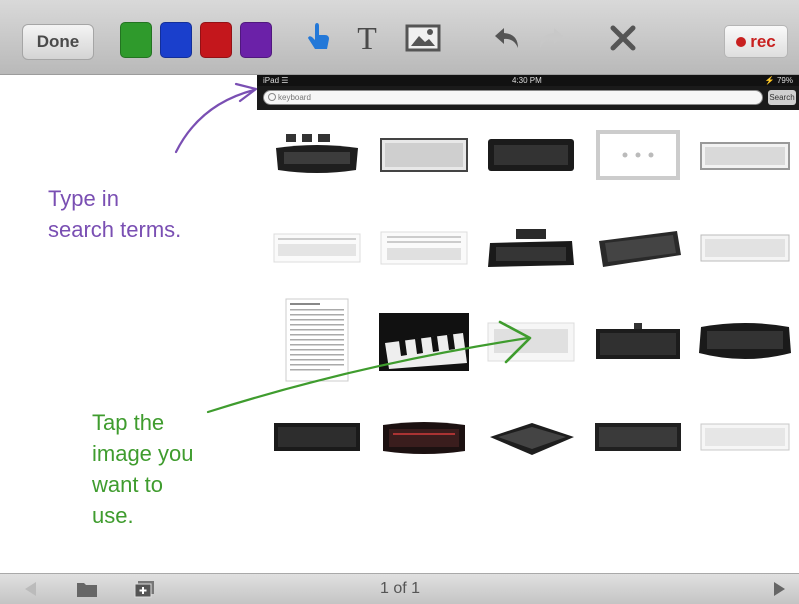  Describe the element at coordinates (368, 375) in the screenshot. I see `green-arrow` at that location.